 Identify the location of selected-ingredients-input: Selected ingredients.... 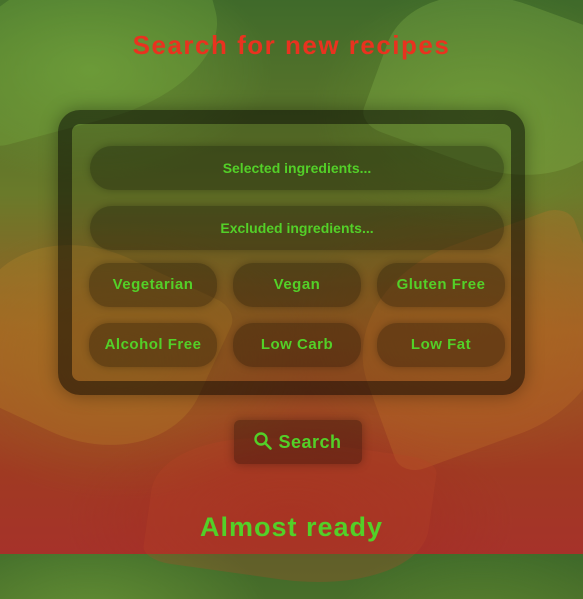
(297, 168).